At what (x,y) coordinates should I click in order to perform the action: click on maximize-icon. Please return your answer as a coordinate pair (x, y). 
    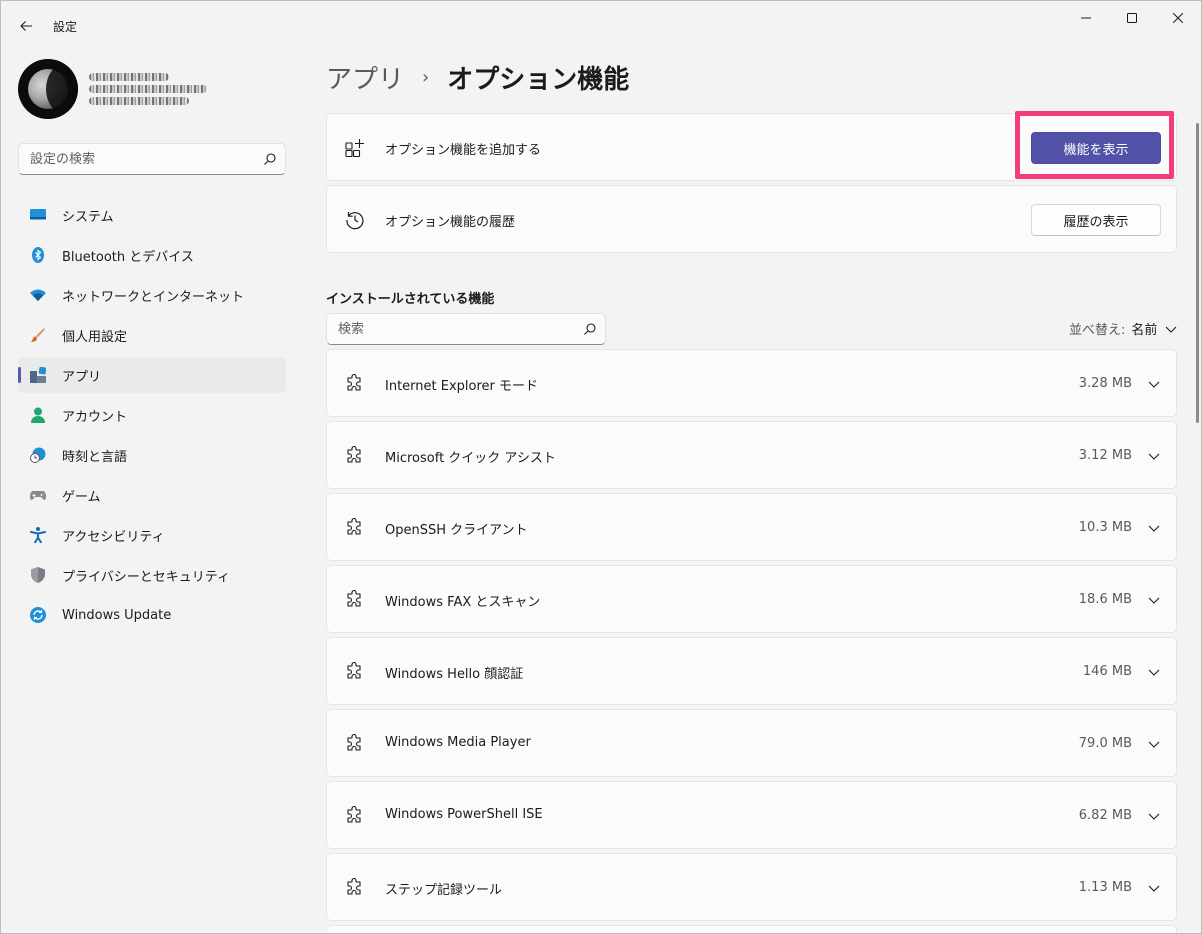
    Looking at the image, I should click on (1132, 18).